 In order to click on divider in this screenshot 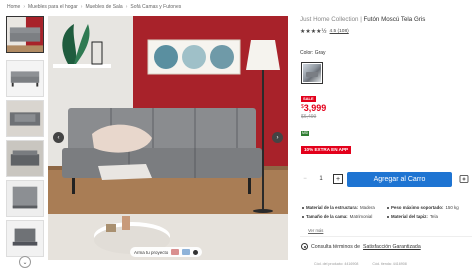, I will do `click(386, 236)`.